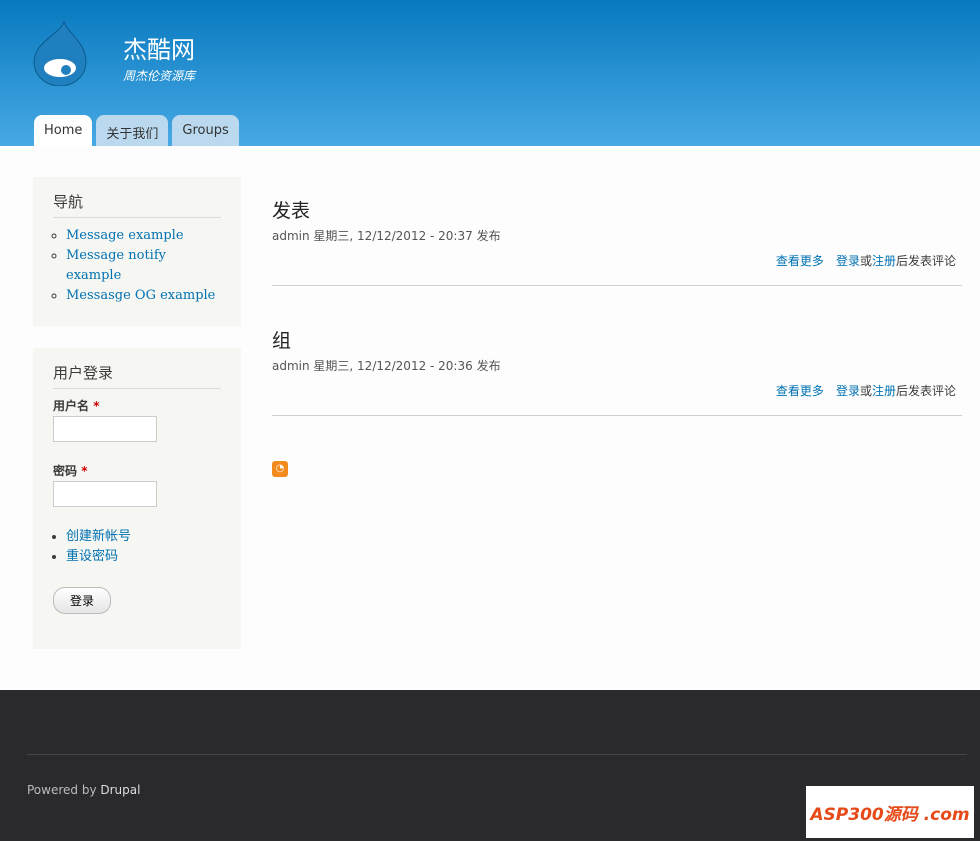  What do you see at coordinates (92, 556) in the screenshot?
I see `reset-password-link: 重设密码` at bounding box center [92, 556].